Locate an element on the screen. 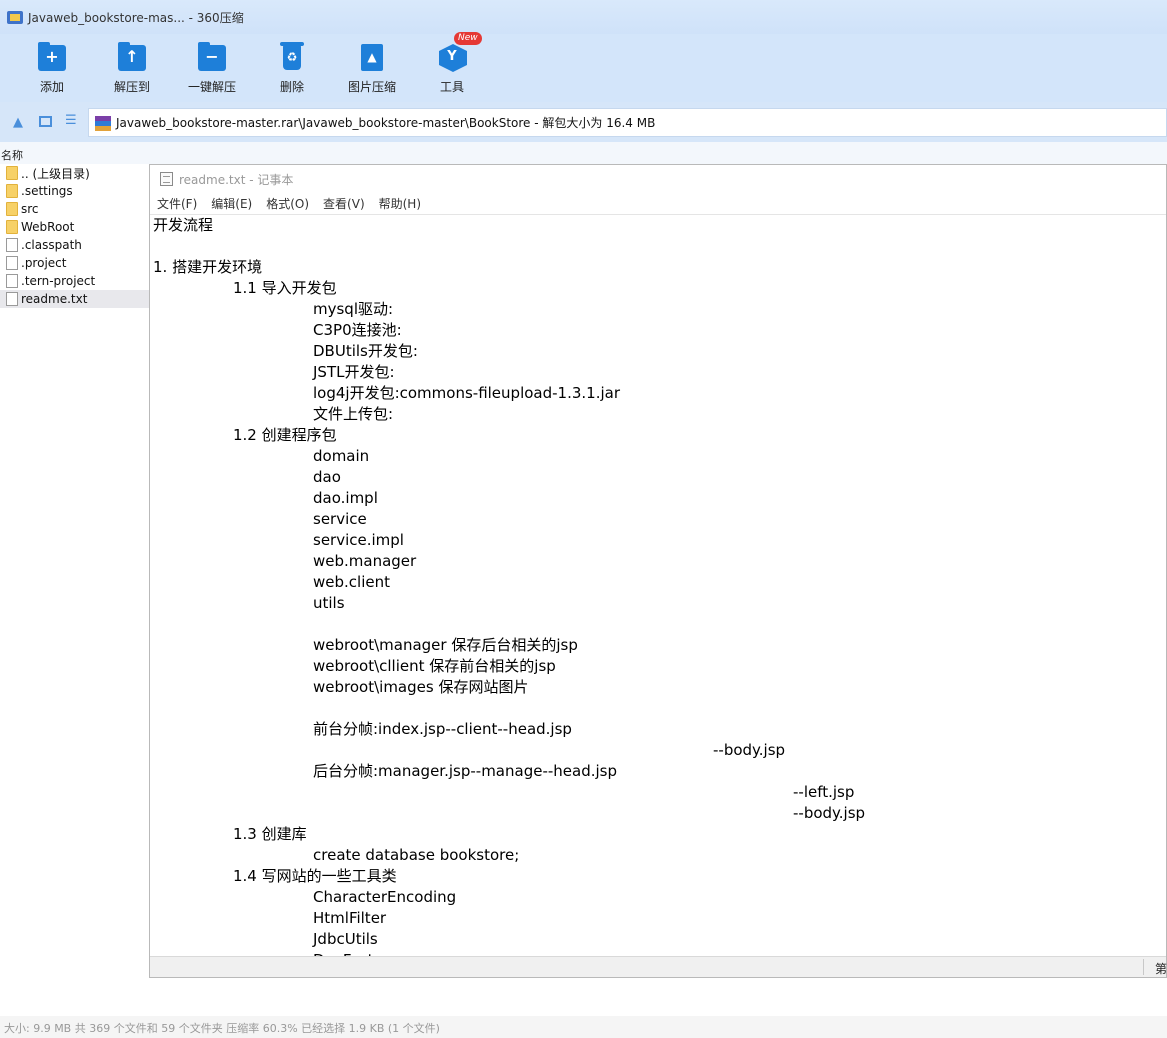 The width and height of the screenshot is (1167, 1038). notepad-line: service.impl is located at coordinates (358, 540).